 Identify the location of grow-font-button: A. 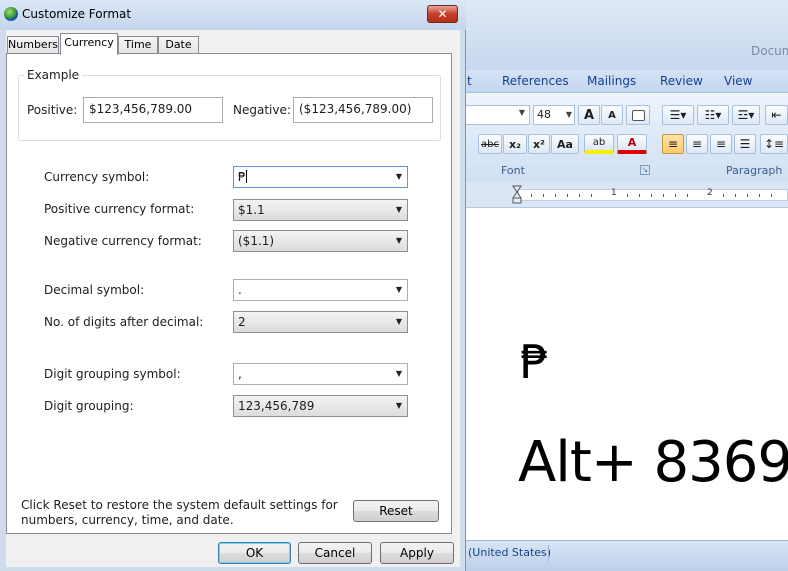
(589, 115).